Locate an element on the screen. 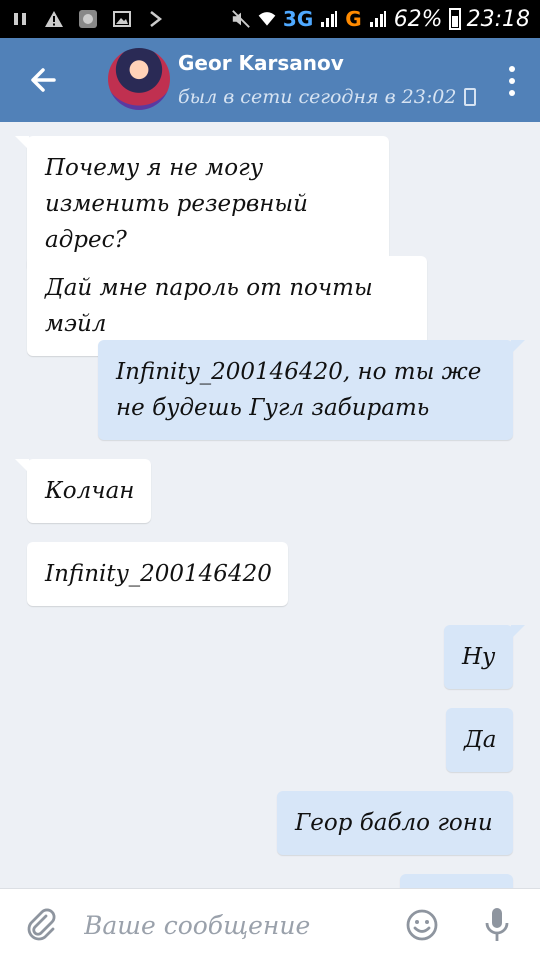  mute-icon is located at coordinates (241, 19).